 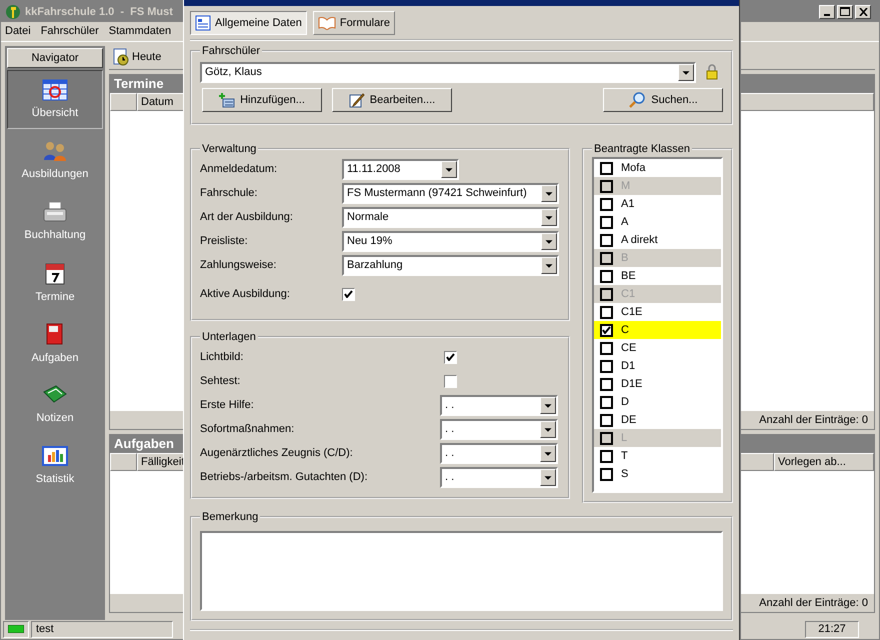 I want to click on table-icon, so click(x=55, y=90).